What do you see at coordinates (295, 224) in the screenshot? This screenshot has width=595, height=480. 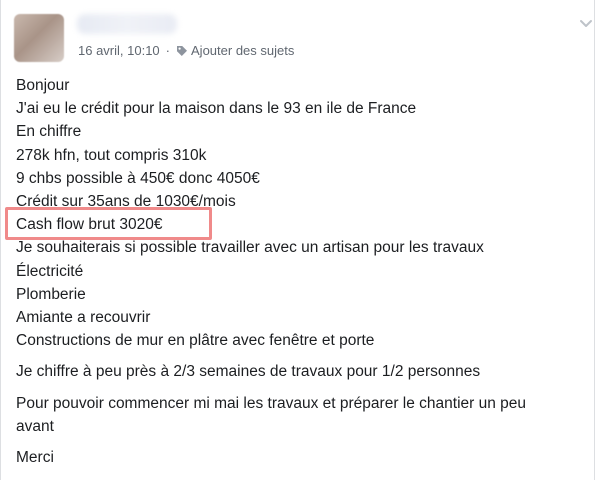 I see `highlighted-line: Cash flow brut 3020€` at bounding box center [295, 224].